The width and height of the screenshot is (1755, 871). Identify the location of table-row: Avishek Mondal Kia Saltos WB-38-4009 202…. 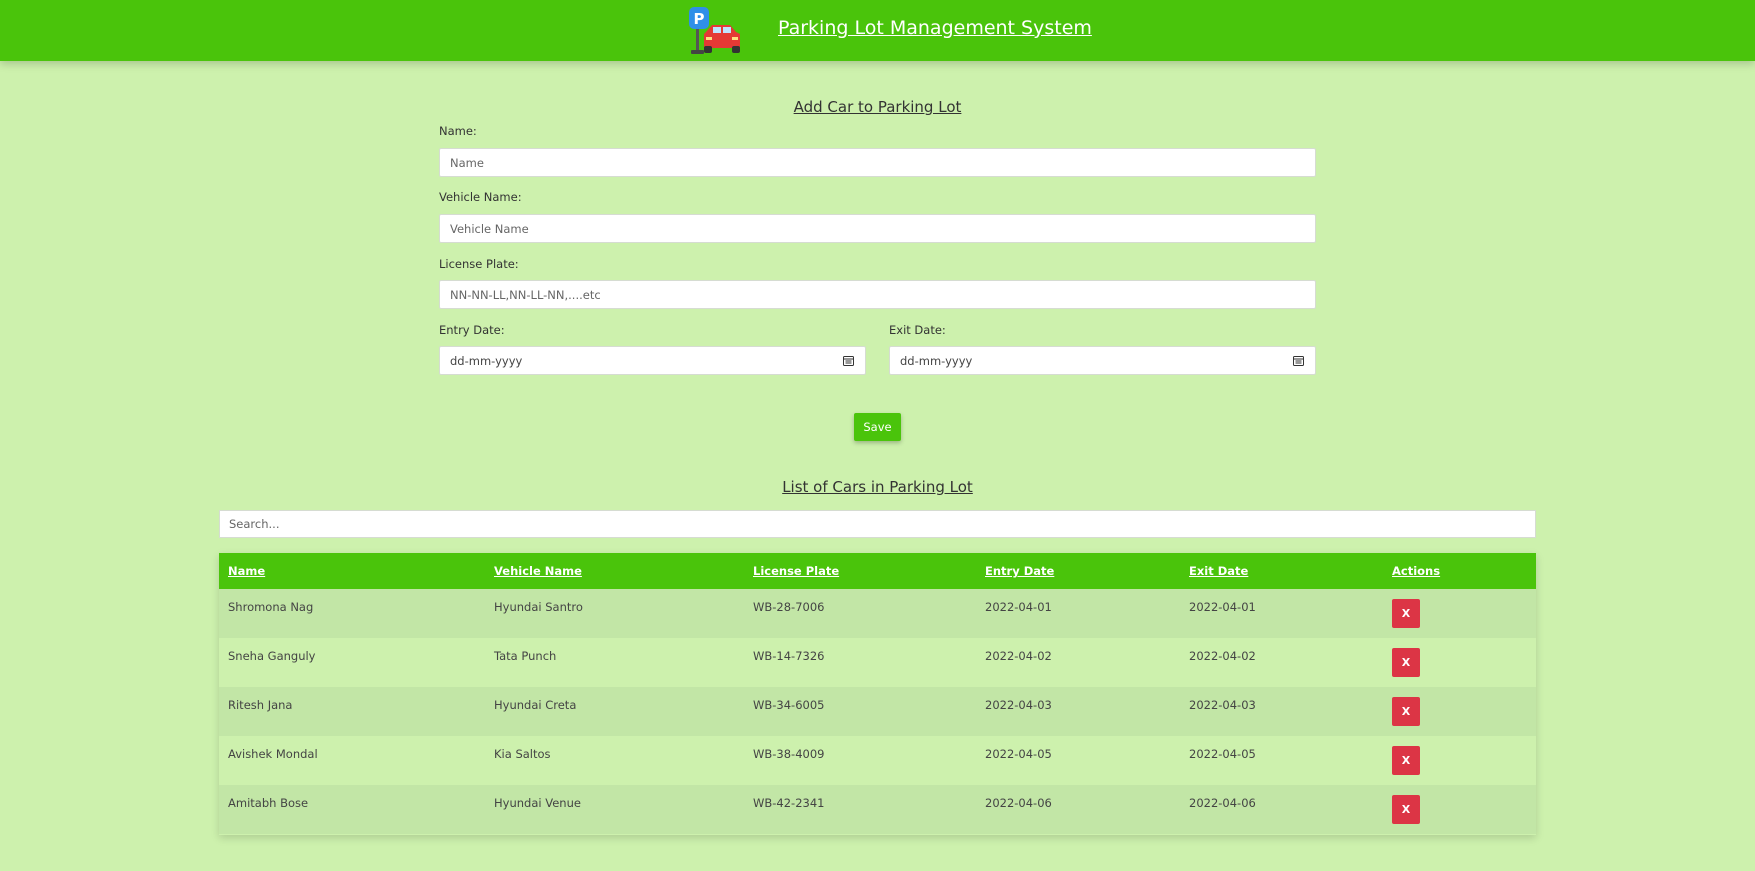
(877, 760).